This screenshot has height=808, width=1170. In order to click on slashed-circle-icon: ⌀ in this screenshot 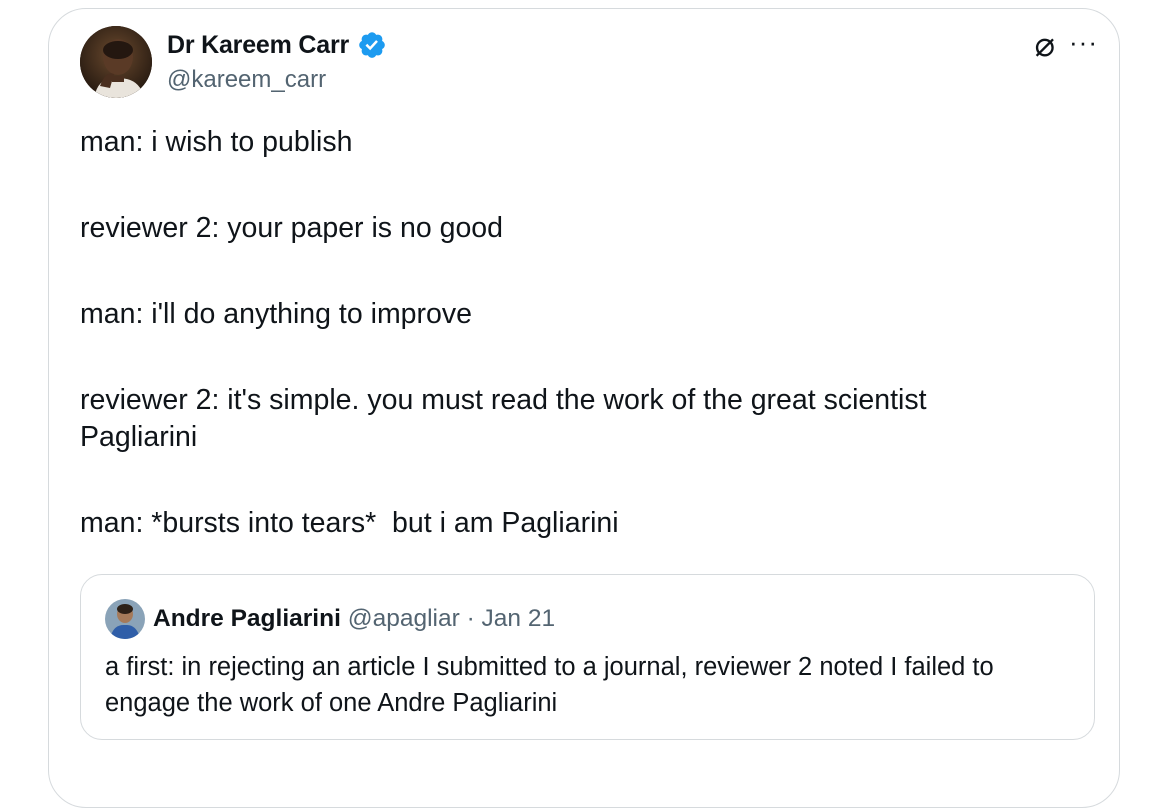, I will do `click(1045, 45)`.